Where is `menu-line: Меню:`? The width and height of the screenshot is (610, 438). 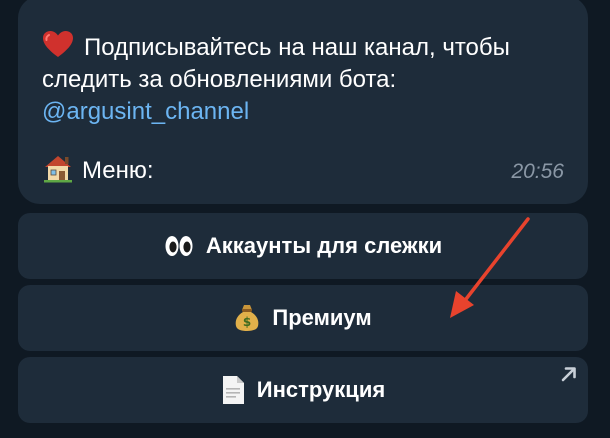
menu-line: Меню: is located at coordinates (98, 170).